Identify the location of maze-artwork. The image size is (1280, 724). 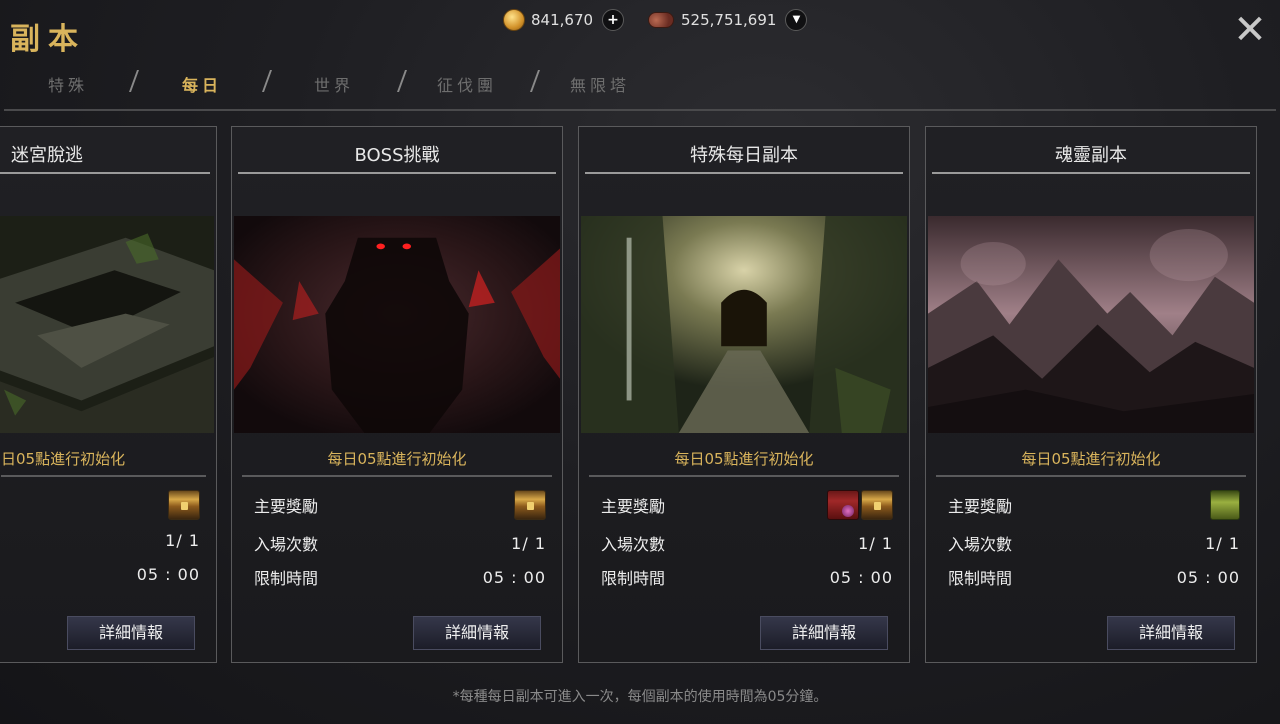
(107, 324).